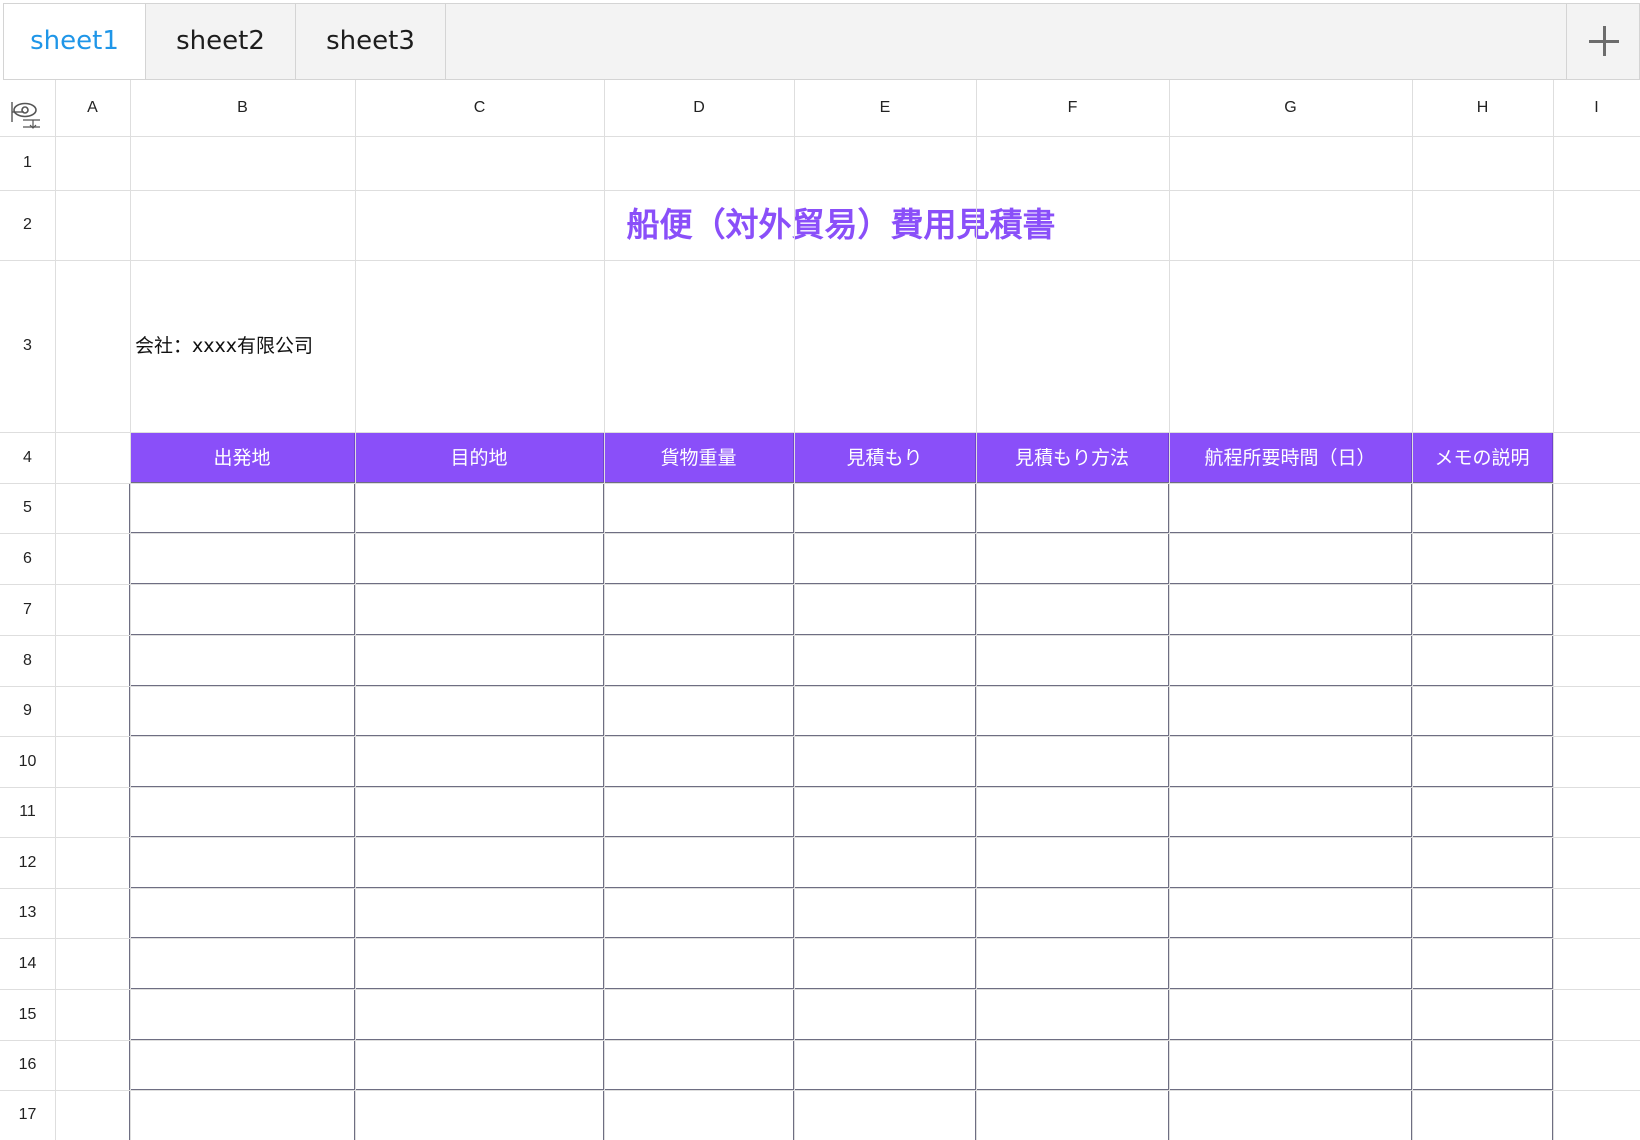 The height and width of the screenshot is (1140, 1640). What do you see at coordinates (27, 913) in the screenshot?
I see `row-header-13: 13` at bounding box center [27, 913].